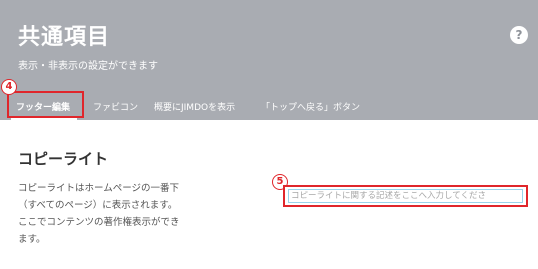 This screenshot has width=538, height=269. Describe the element at coordinates (310, 106) in the screenshot. I see `tab-back-to-top-button: 「トップへ戻る」ボタン` at that location.